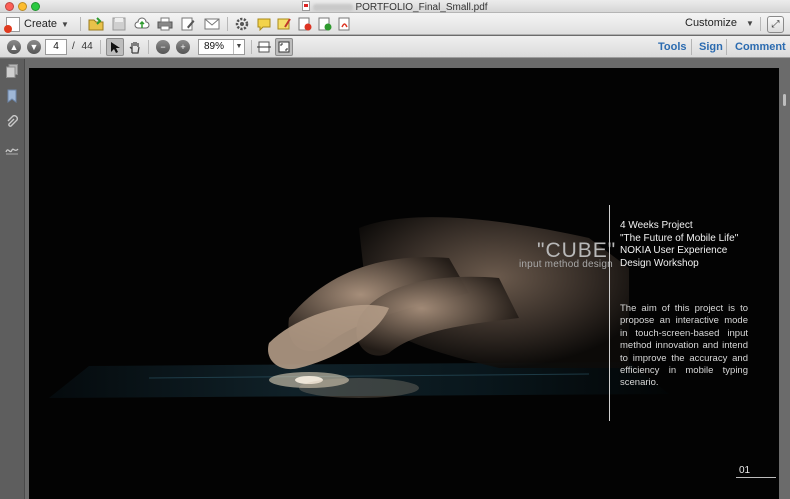 The height and width of the screenshot is (499, 790). What do you see at coordinates (672, 47) in the screenshot?
I see `tools-pane-link: Tools` at bounding box center [672, 47].